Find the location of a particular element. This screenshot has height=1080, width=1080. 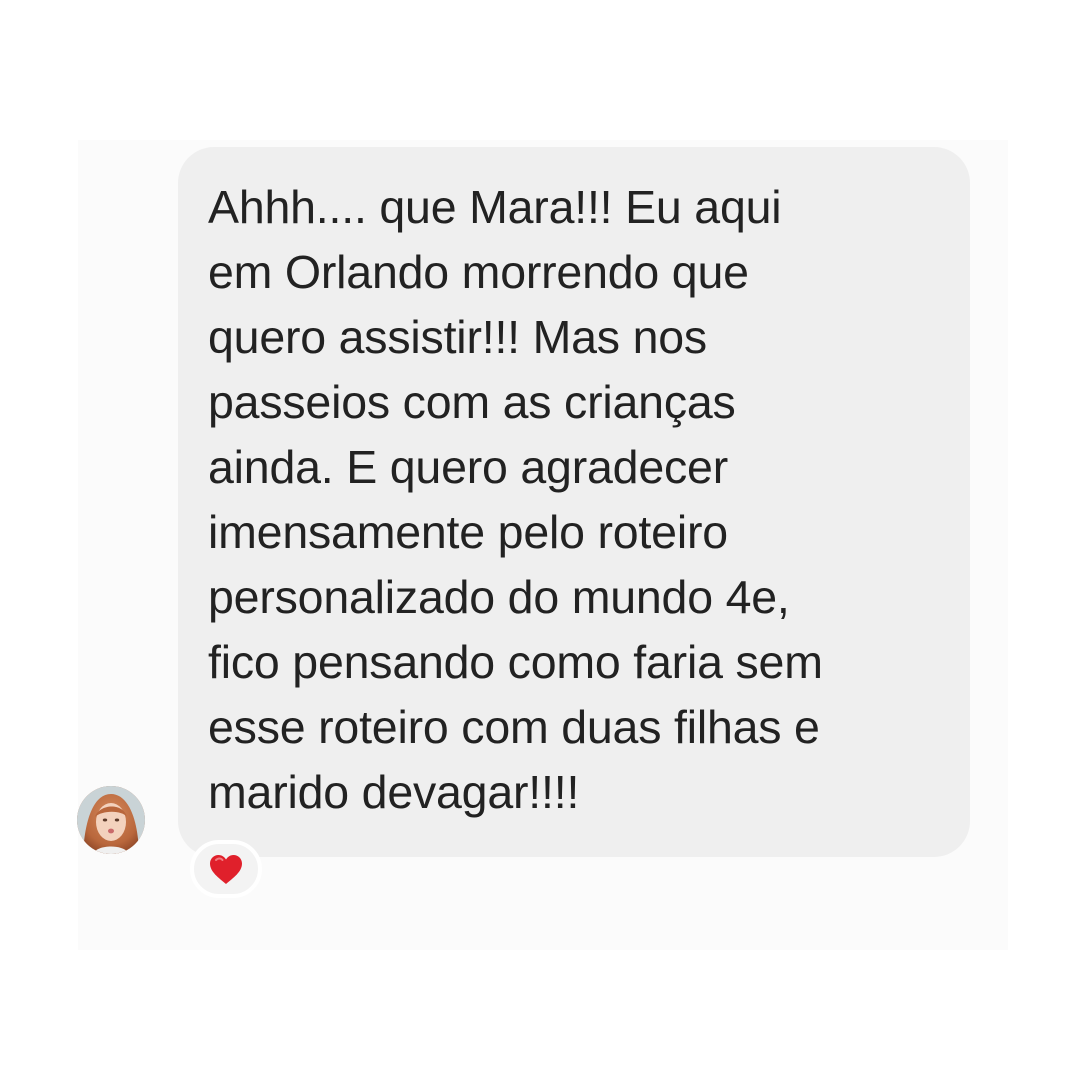

avatar-portrait-icon is located at coordinates (111, 820).